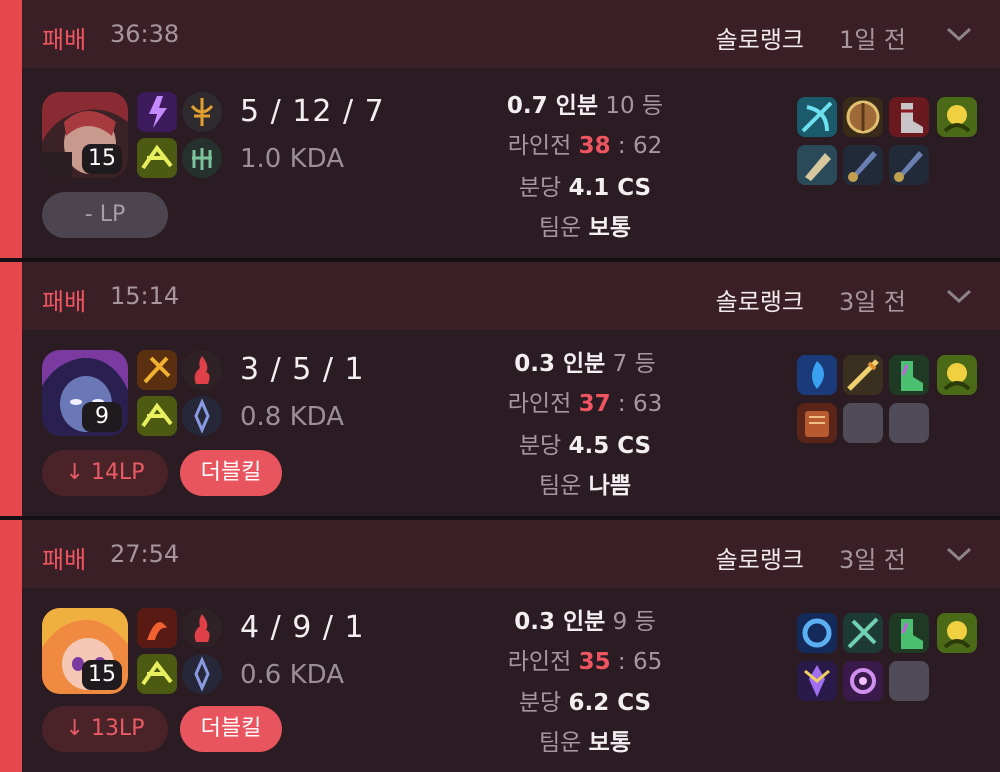 This screenshot has height=772, width=1000. Describe the element at coordinates (634, 622) in the screenshot. I see `performance-rank: 9 등` at that location.